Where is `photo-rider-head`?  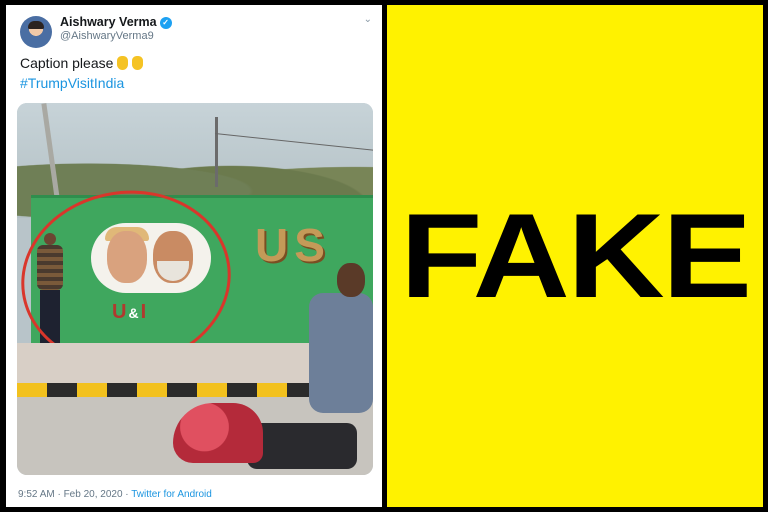
photo-rider-head is located at coordinates (351, 280).